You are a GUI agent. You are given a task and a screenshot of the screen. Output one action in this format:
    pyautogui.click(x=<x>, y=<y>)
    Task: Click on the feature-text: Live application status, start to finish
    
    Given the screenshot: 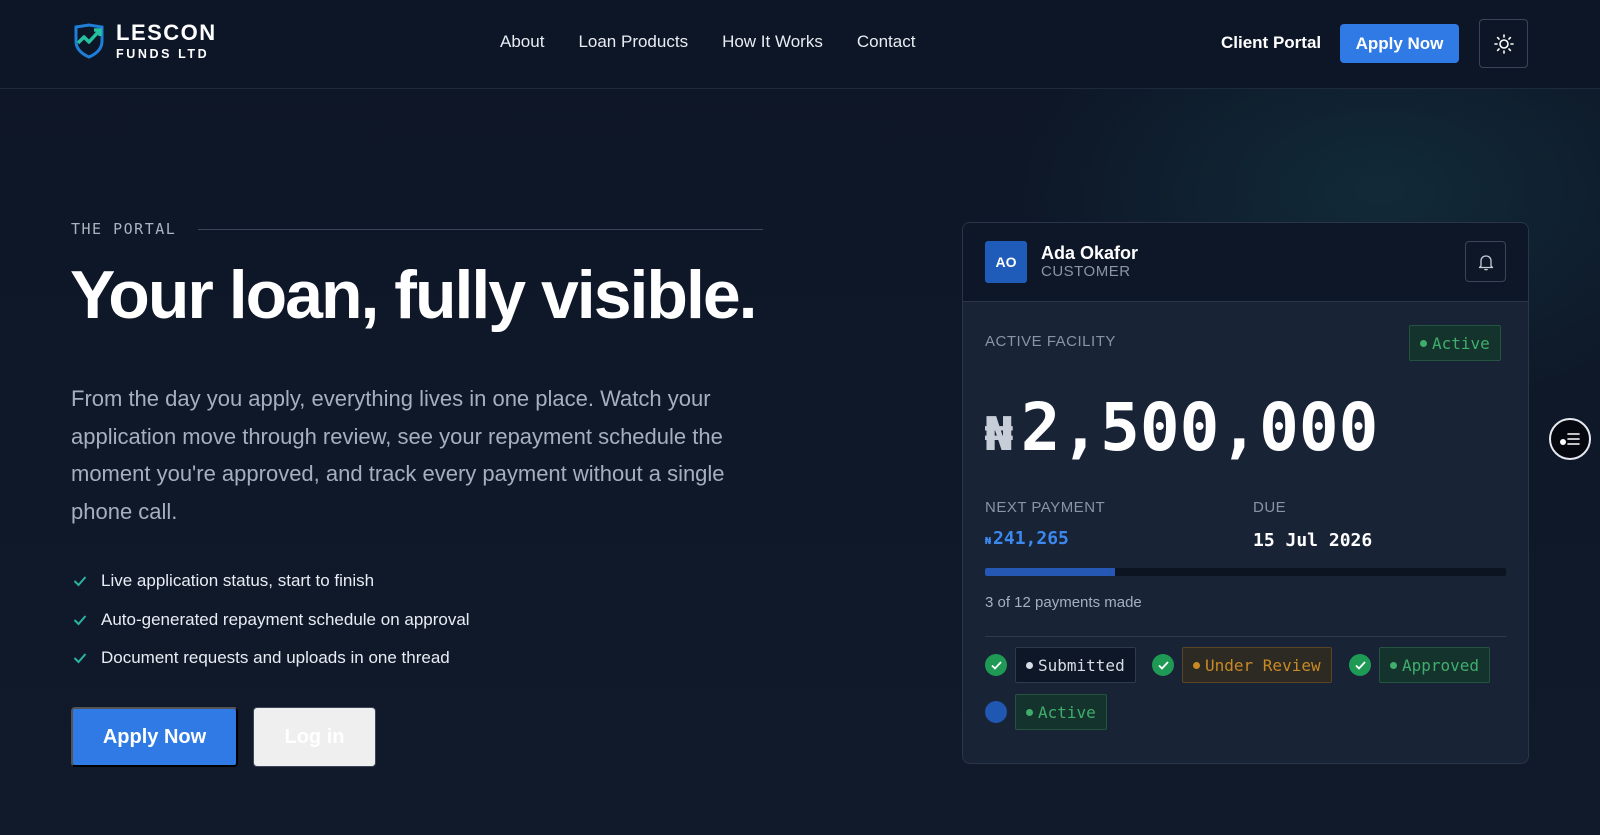 What is the action you would take?
    pyautogui.click(x=238, y=581)
    